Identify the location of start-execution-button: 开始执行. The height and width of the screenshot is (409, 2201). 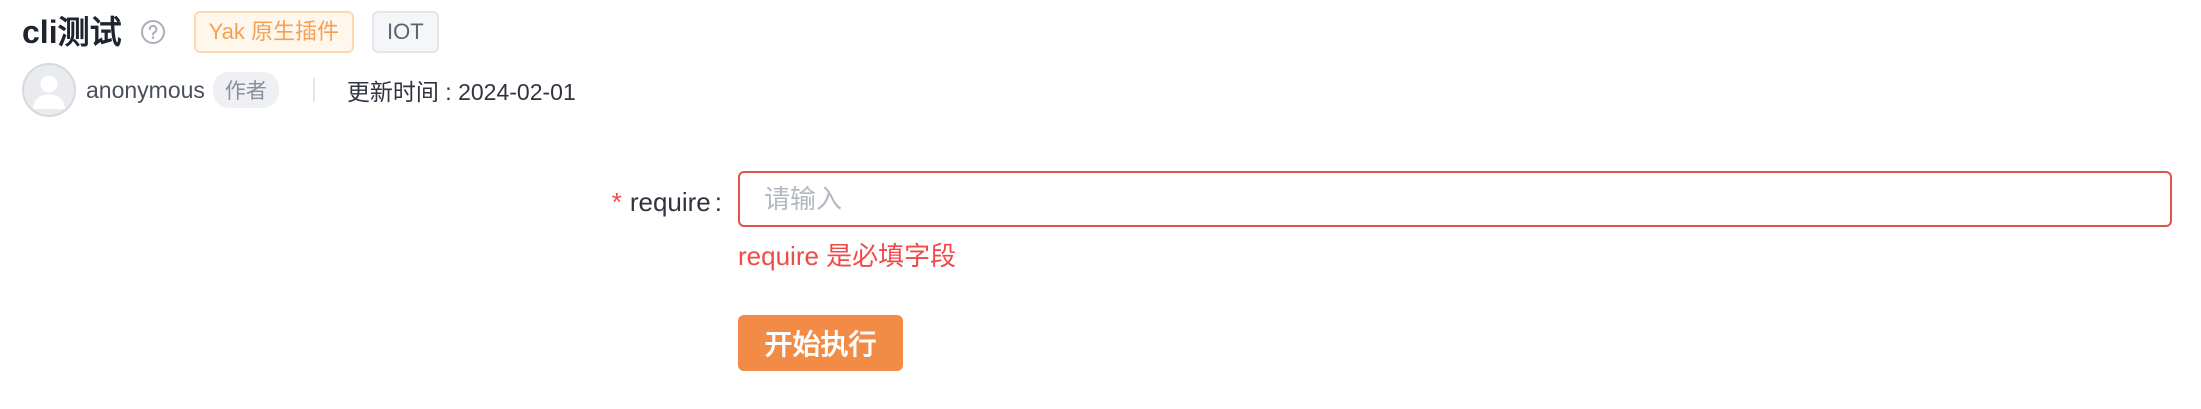
(820, 343).